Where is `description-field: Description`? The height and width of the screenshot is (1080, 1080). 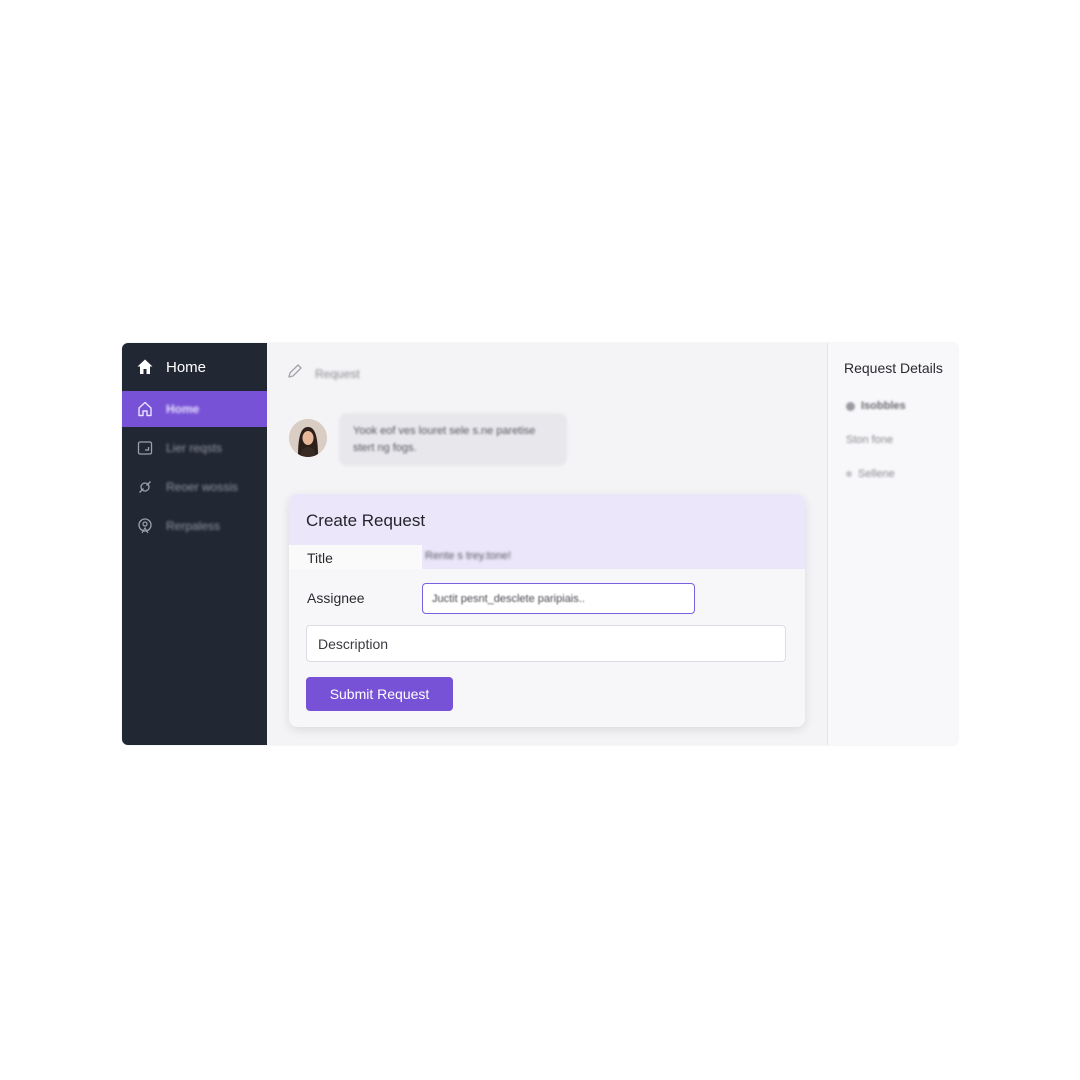 description-field: Description is located at coordinates (546, 643).